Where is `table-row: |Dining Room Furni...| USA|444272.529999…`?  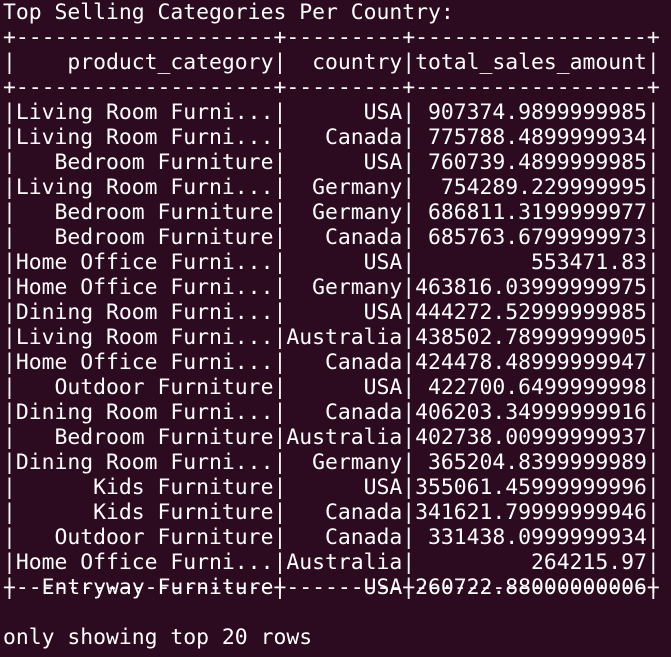 table-row: |Dining Room Furni...| USA|444272.529999… is located at coordinates (331, 312).